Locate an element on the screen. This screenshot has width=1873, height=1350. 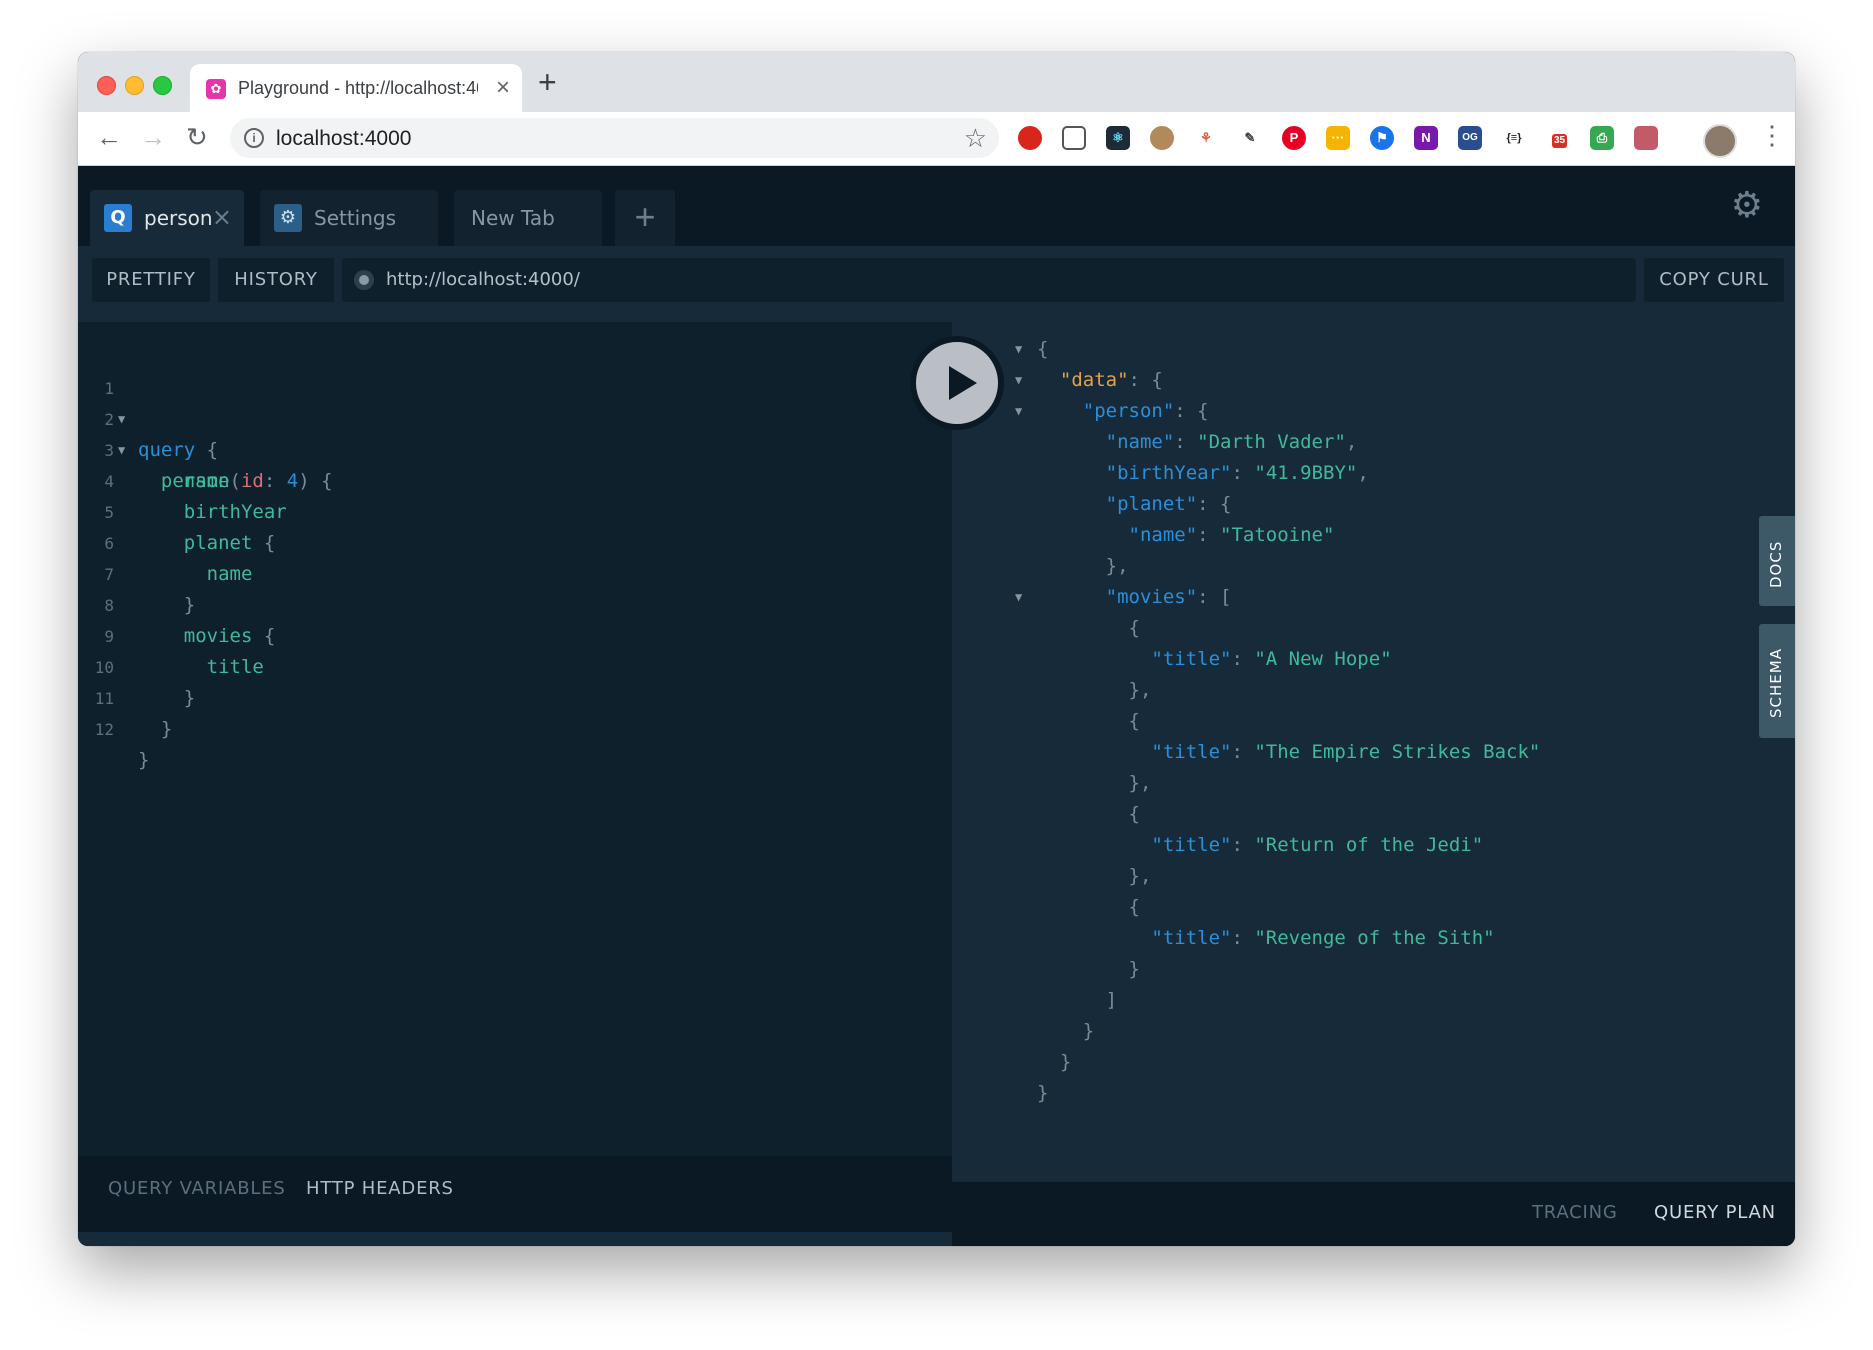
query-variables-tab: QUERY VARIABLES is located at coordinates (197, 1188).